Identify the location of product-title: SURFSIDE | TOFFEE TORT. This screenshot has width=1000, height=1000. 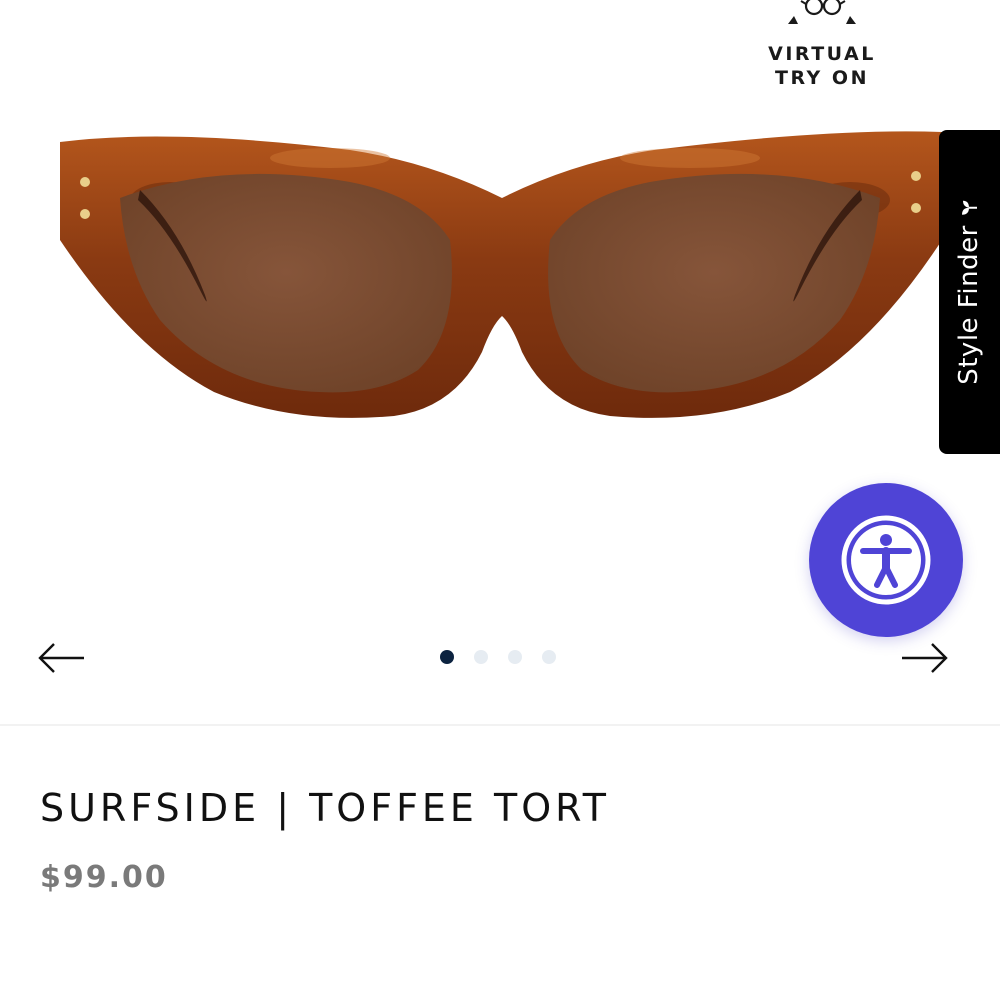
(325, 808).